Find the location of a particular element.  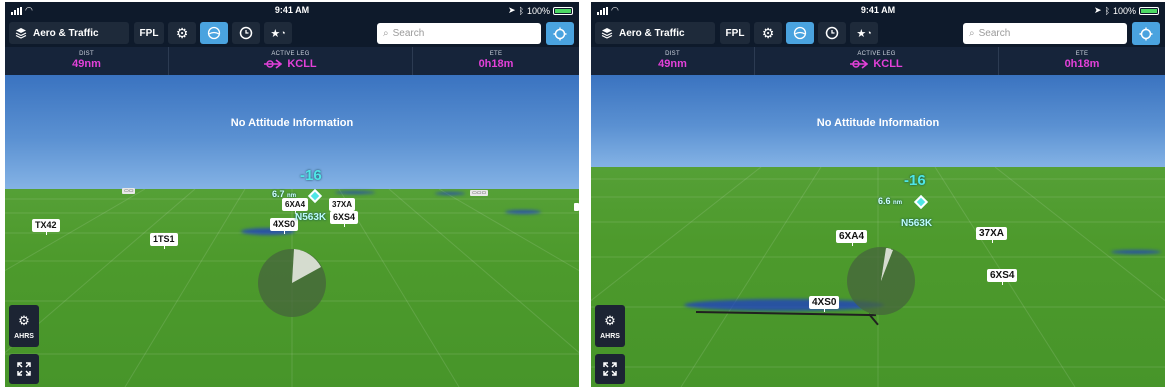

flight-info-strip: DIST 49nm ACTIVE LEG KCLL ETE 0h18m is located at coordinates (878, 61).